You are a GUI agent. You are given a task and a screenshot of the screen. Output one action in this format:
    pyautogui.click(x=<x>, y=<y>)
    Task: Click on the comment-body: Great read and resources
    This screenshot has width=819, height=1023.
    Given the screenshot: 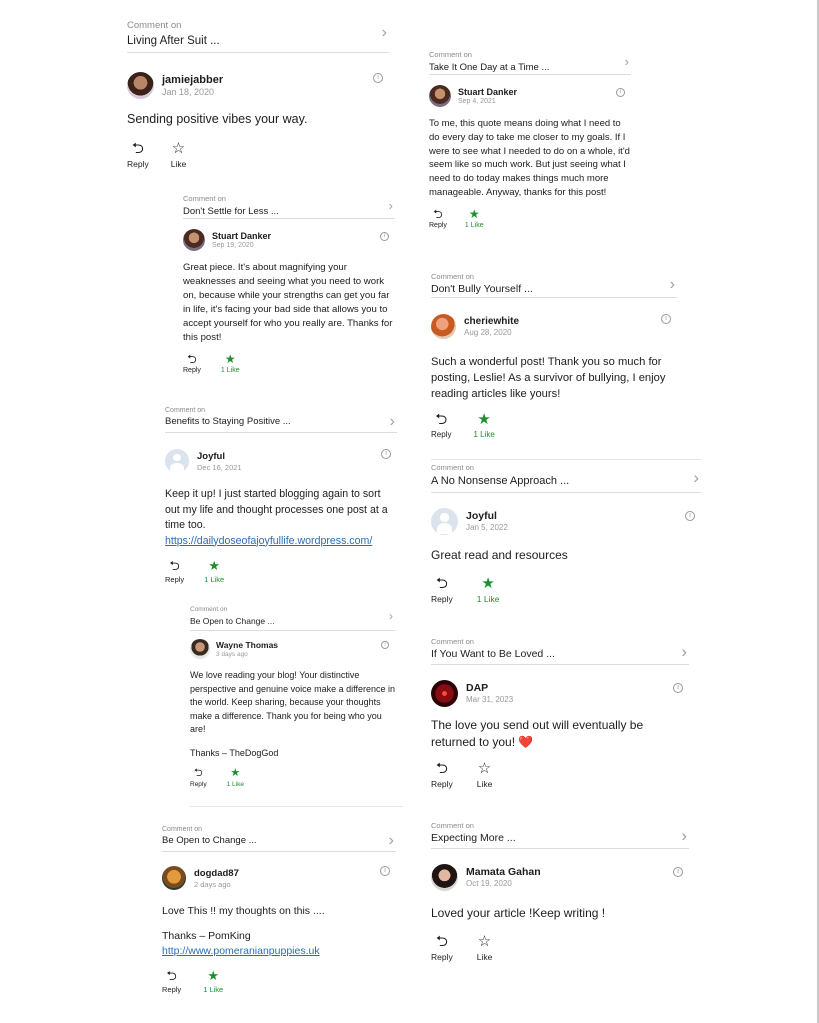 What is the action you would take?
    pyautogui.click(x=566, y=555)
    